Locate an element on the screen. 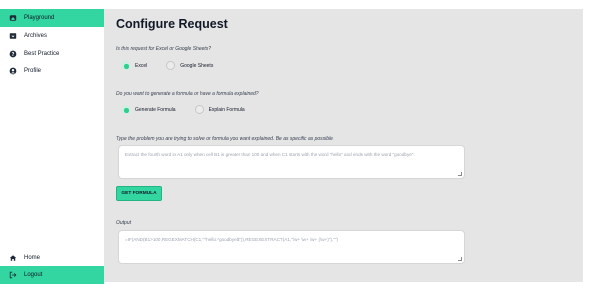  sidebar-item-label: Best Practice is located at coordinates (42, 54).